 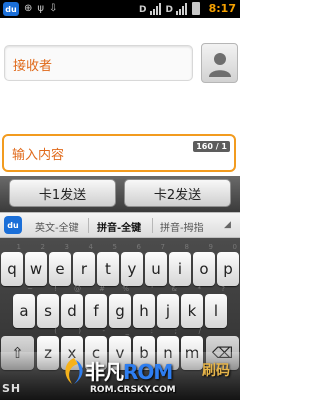 I want to click on key: s!, so click(x=48, y=306).